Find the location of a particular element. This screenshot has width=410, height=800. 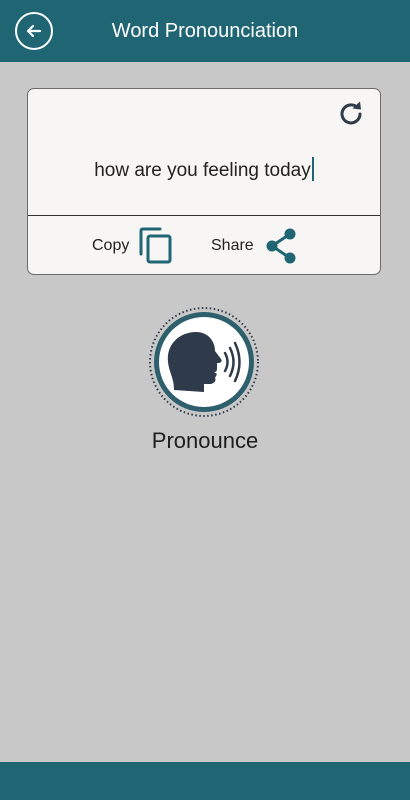

share-label: Share is located at coordinates (232, 245).